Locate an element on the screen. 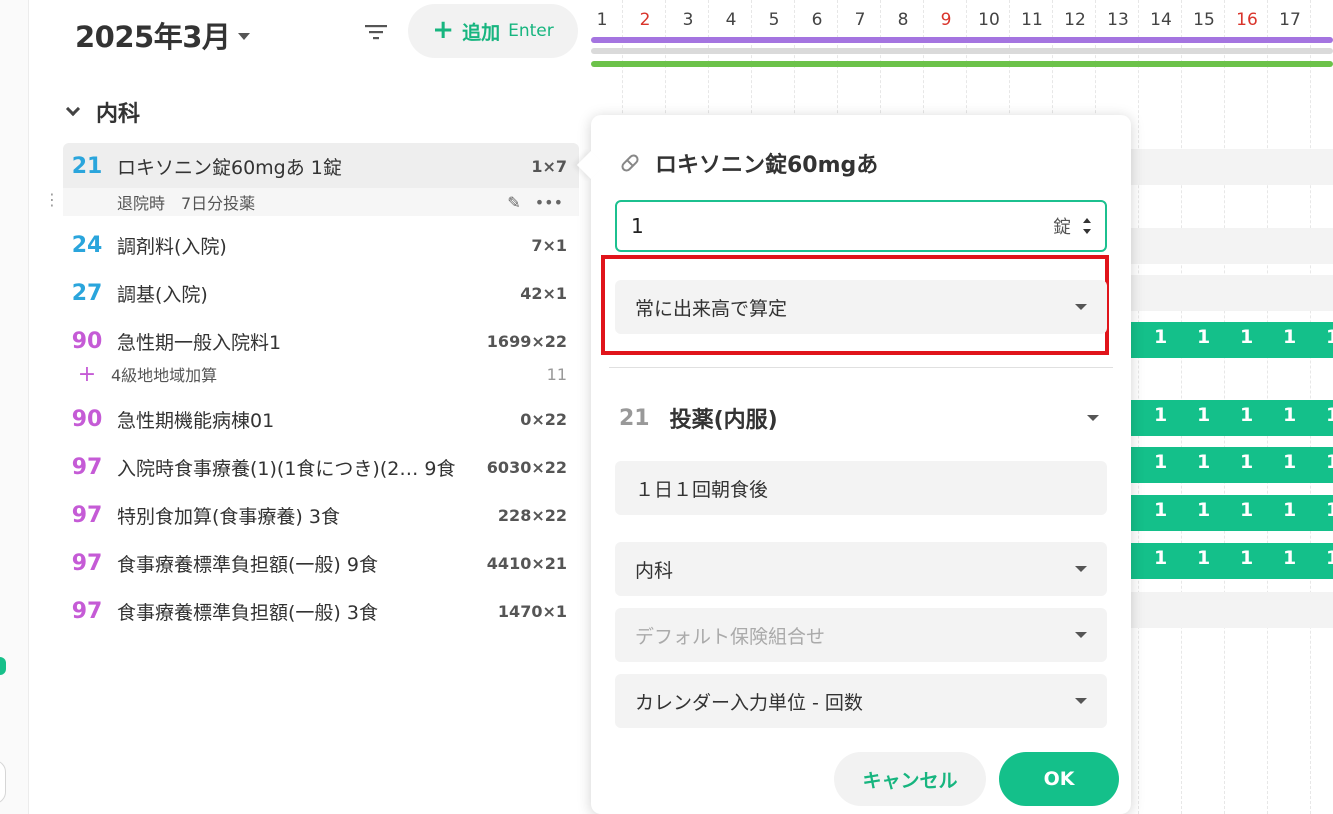 This screenshot has height=814, width=1333. calendar-day-8: 8 is located at coordinates (903, 20).